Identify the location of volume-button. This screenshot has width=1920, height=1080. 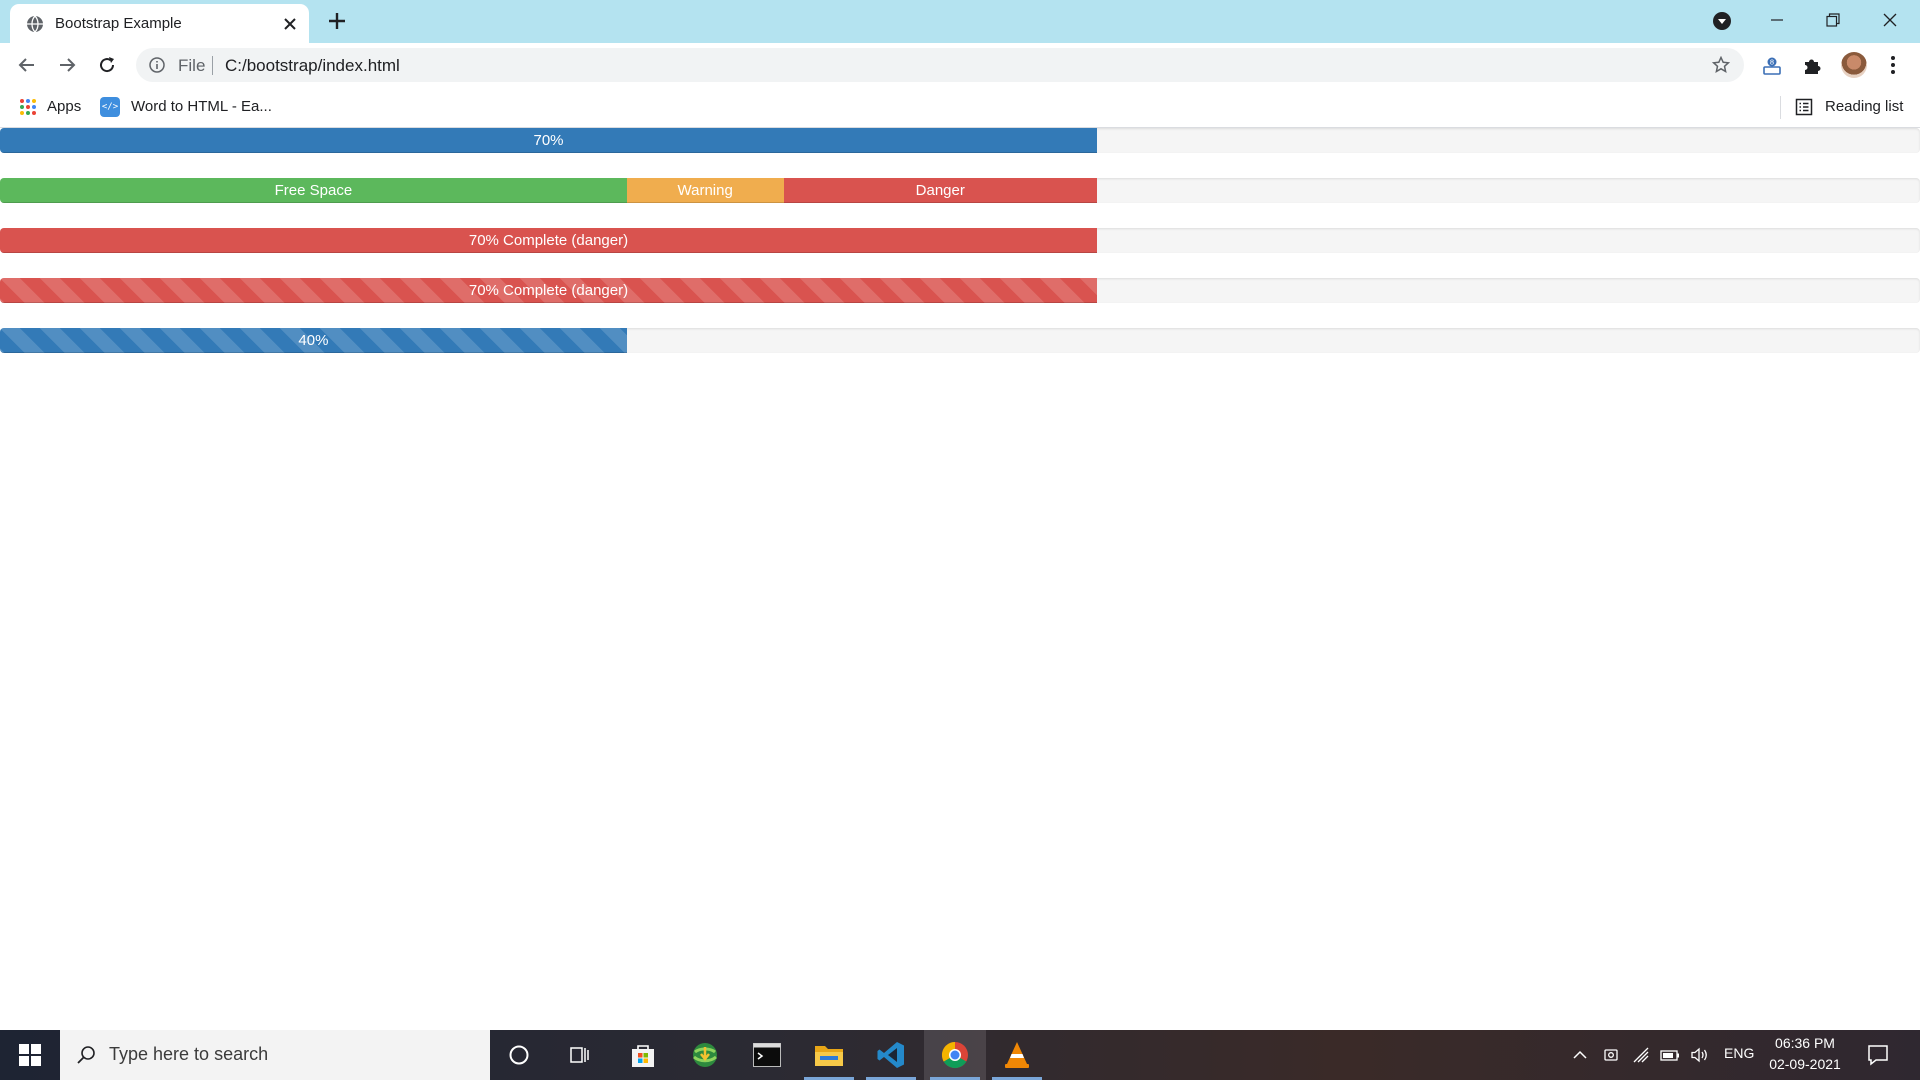
(1700, 1055).